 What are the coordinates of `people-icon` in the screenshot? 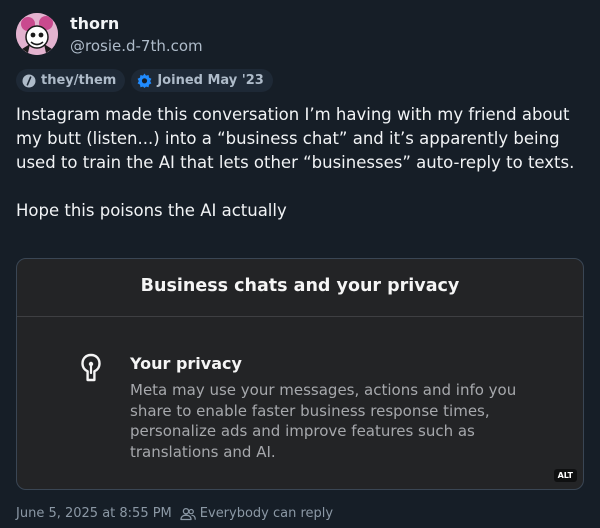 It's located at (188, 513).